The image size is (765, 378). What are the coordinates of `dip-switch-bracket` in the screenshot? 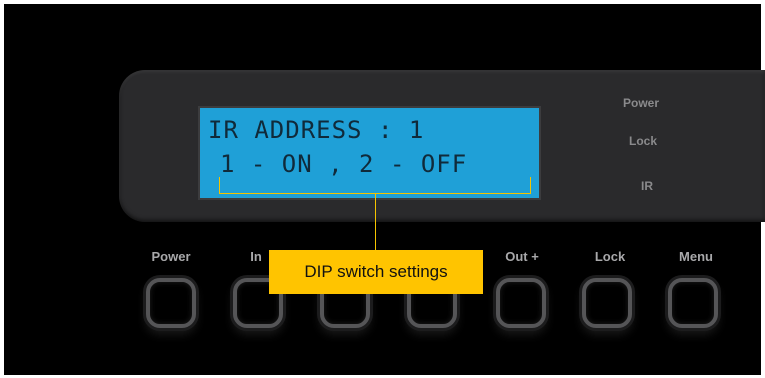 It's located at (375, 185).